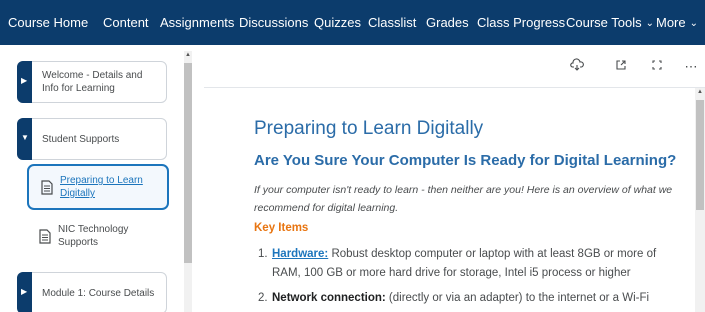 Image resolution: width=705 pixels, height=312 pixels. I want to click on module-course-details: ▶ Module 1: Course Details, so click(92, 292).